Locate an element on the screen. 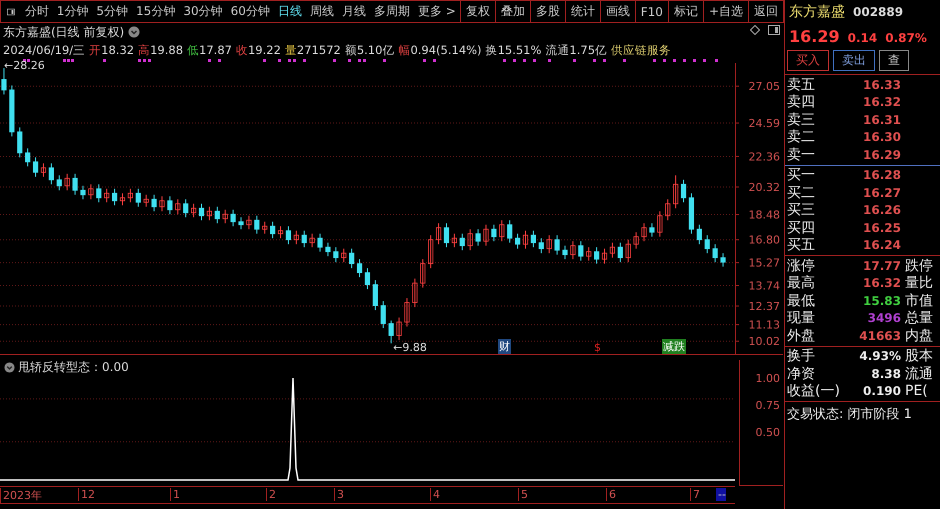  stat-value: 17.77 is located at coordinates (881, 265).